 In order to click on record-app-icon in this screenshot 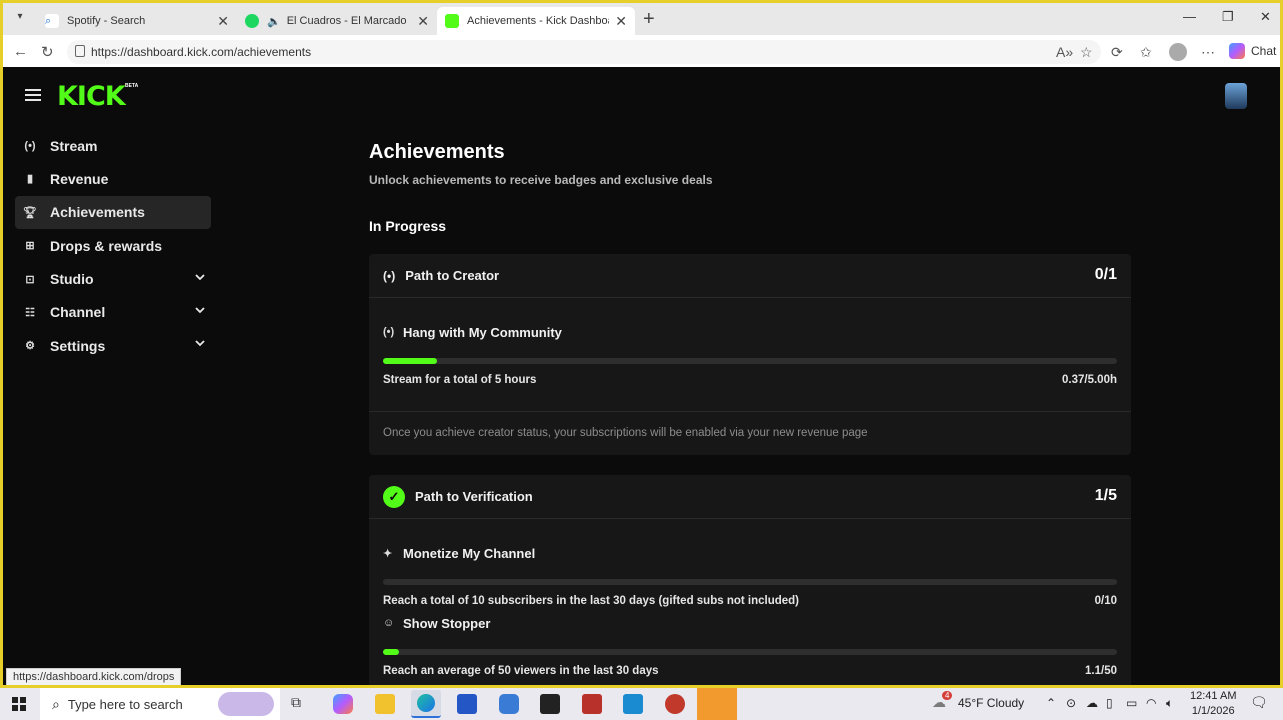, I will do `click(675, 704)`.